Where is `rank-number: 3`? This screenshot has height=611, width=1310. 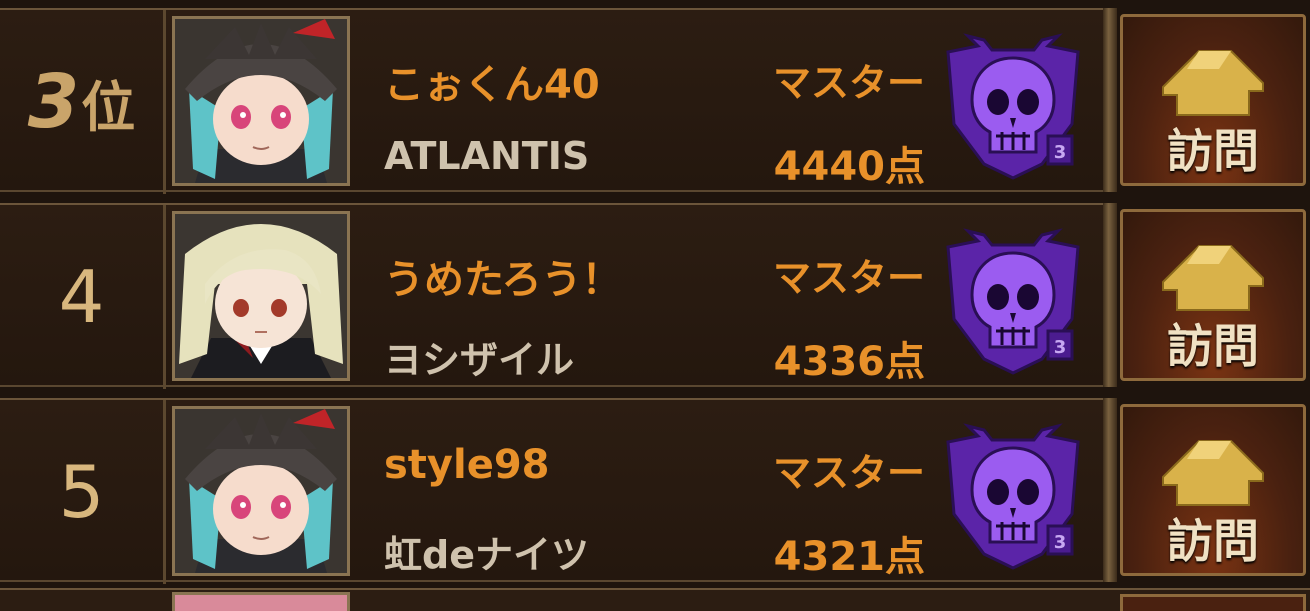 rank-number: 3 is located at coordinates (53, 102).